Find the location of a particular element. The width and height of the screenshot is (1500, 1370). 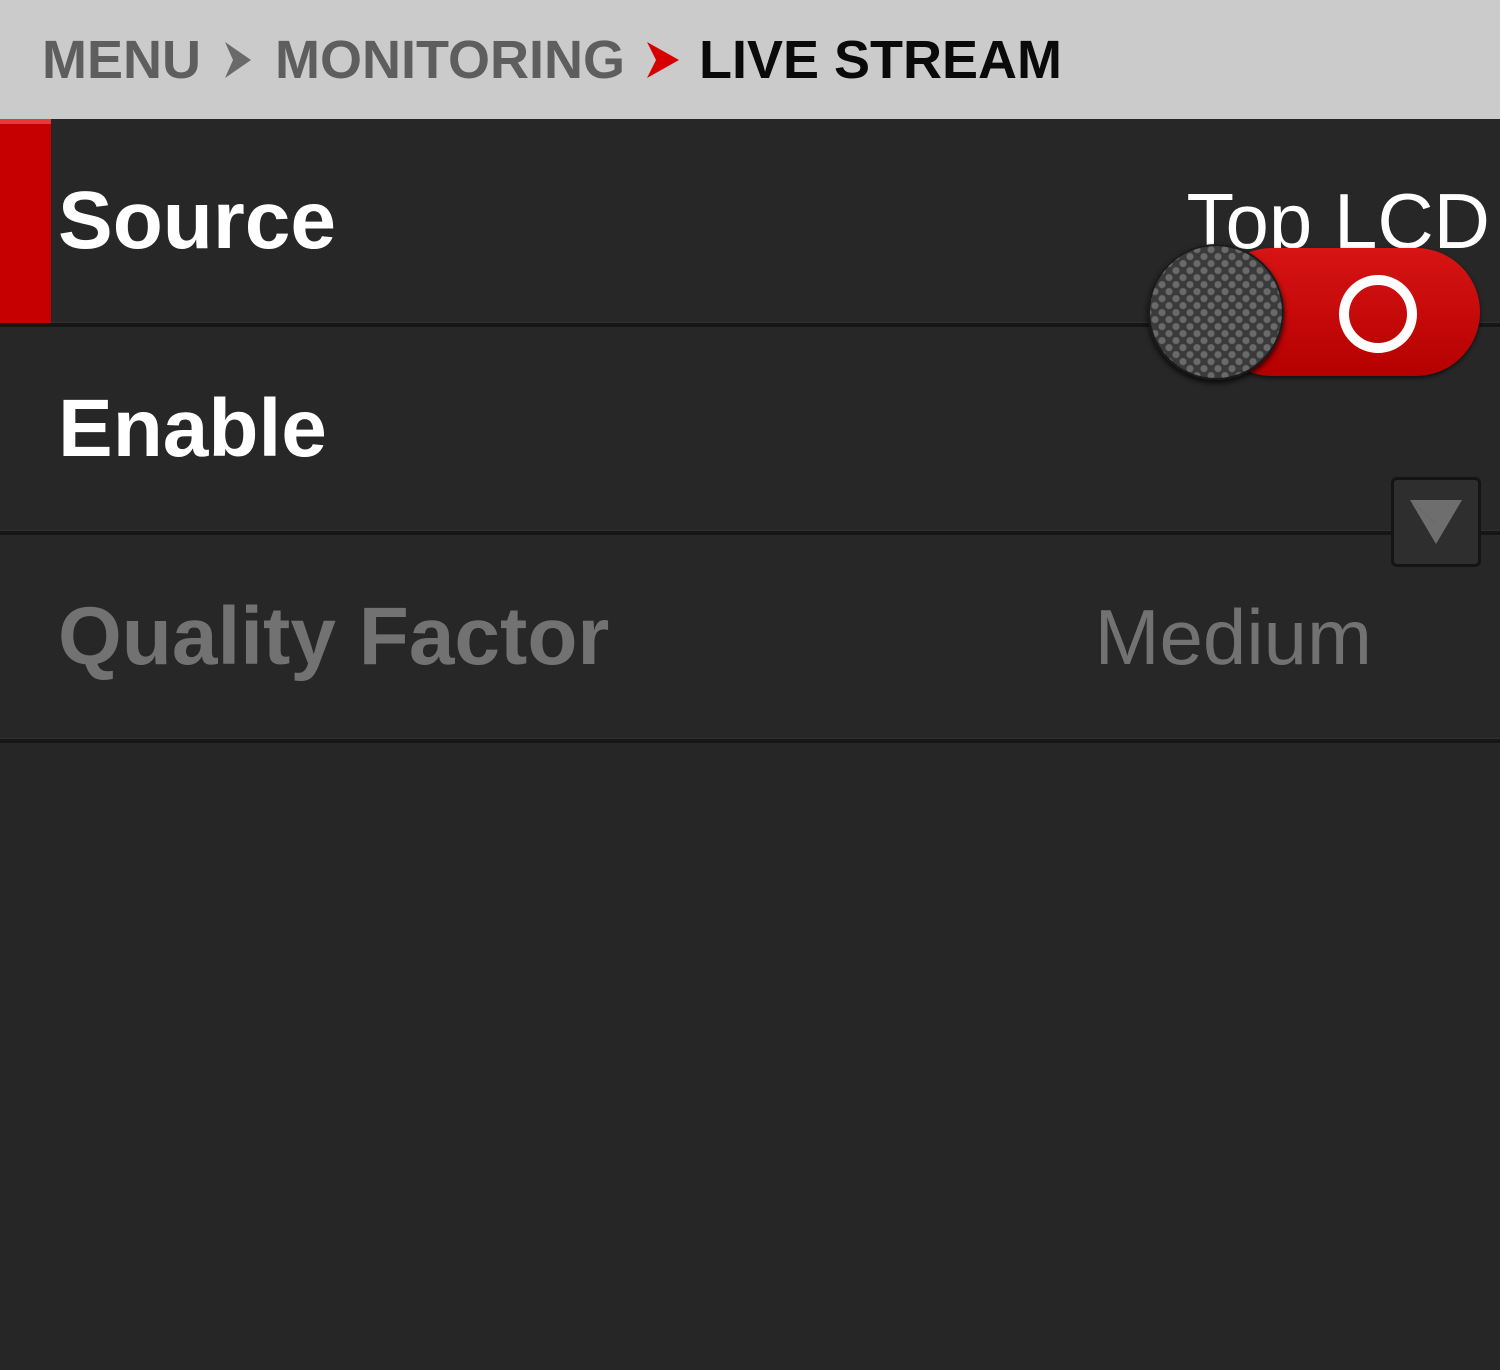

breadcrumb-monitoring: MONITORING is located at coordinates (450, 60).